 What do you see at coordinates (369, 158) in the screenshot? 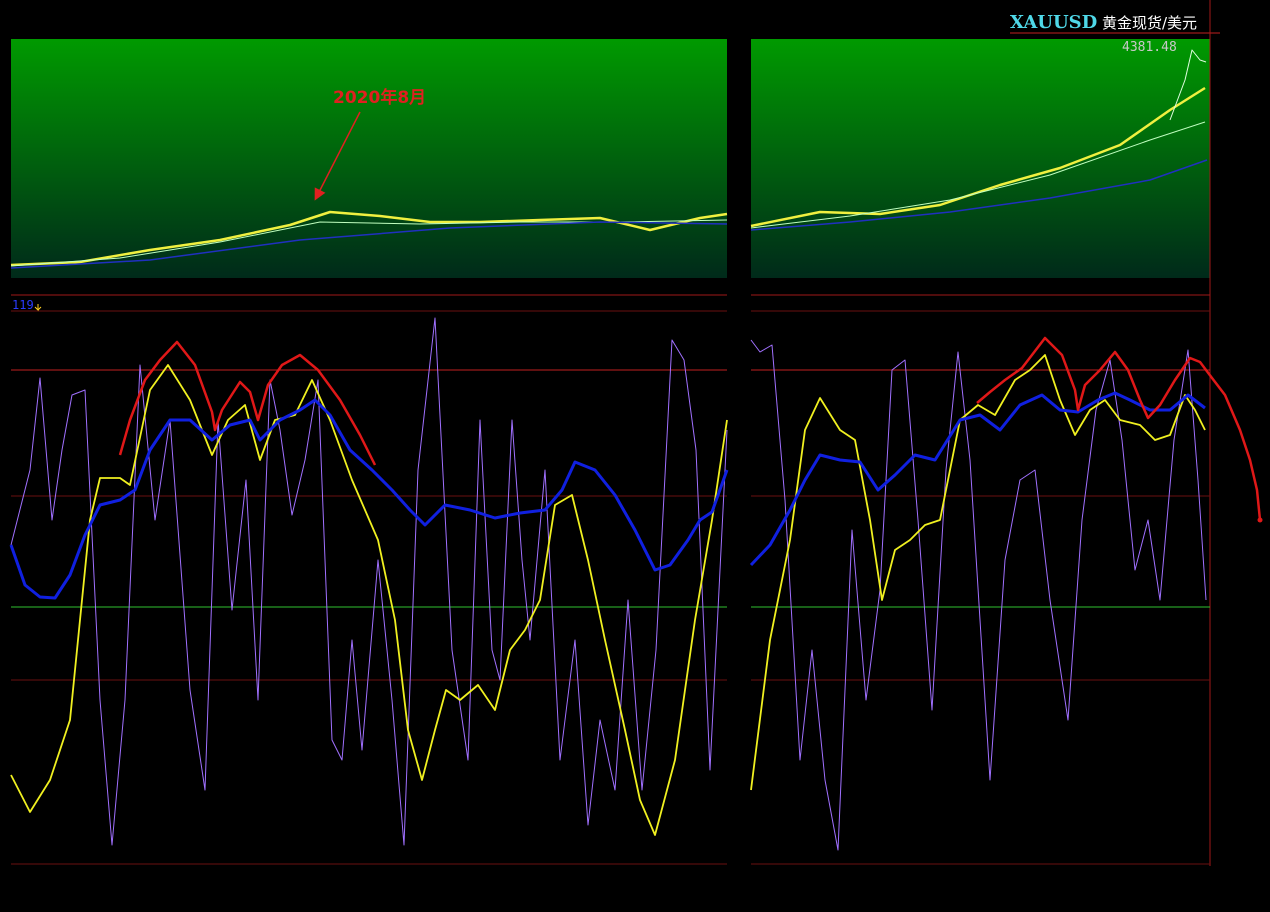
I see `price-panel-left` at bounding box center [369, 158].